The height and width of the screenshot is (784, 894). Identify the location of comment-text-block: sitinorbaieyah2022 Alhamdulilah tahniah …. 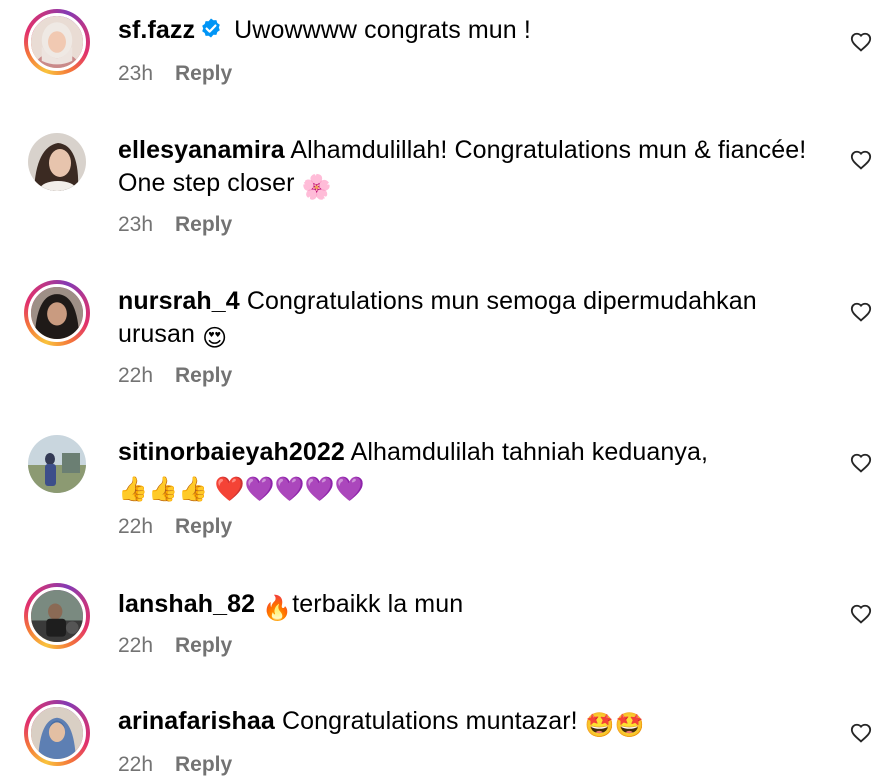
(468, 469).